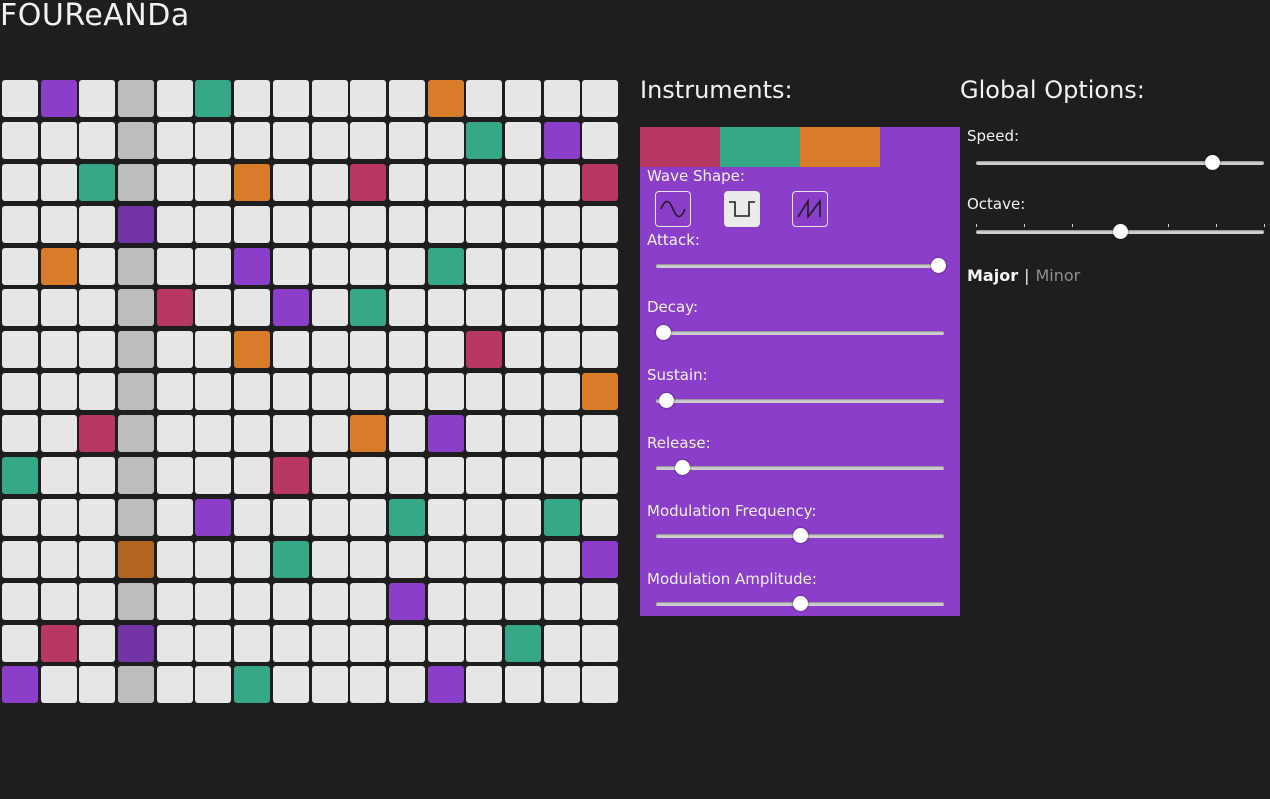 The height and width of the screenshot is (799, 1270). I want to click on major-scale-option: Major, so click(992, 275).